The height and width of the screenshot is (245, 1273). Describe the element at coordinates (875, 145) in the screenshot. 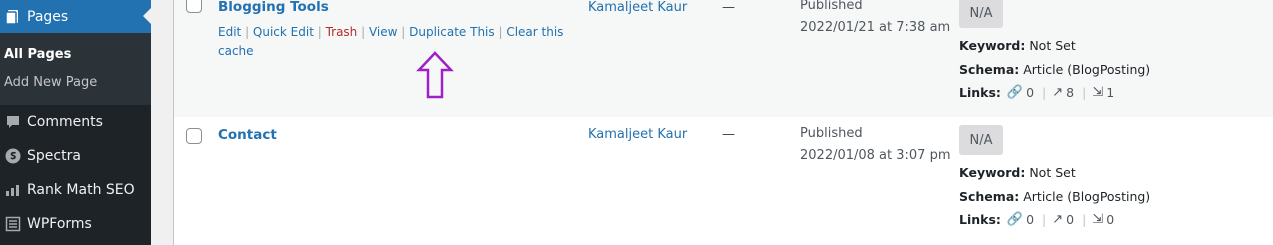

I see `date-cell: Published 2022/01/08 at 3:07 pm` at that location.